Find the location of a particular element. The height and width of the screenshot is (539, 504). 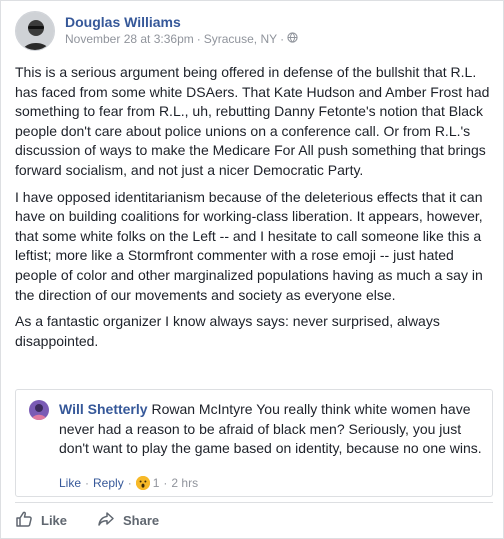

comment-avatar is located at coordinates (39, 410).